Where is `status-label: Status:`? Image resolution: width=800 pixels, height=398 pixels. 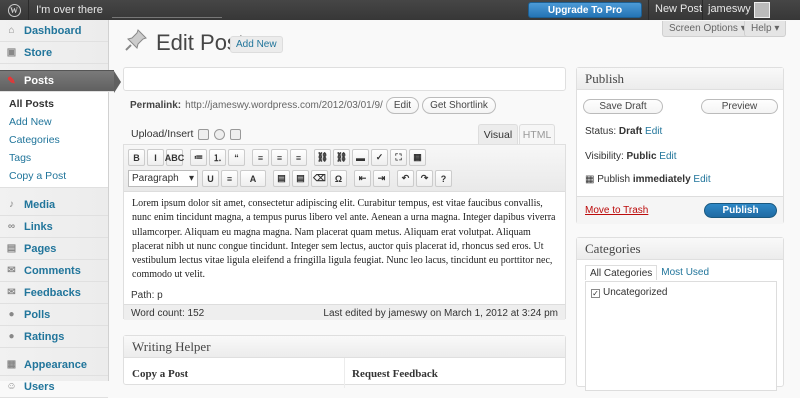
status-label: Status: is located at coordinates (601, 131).